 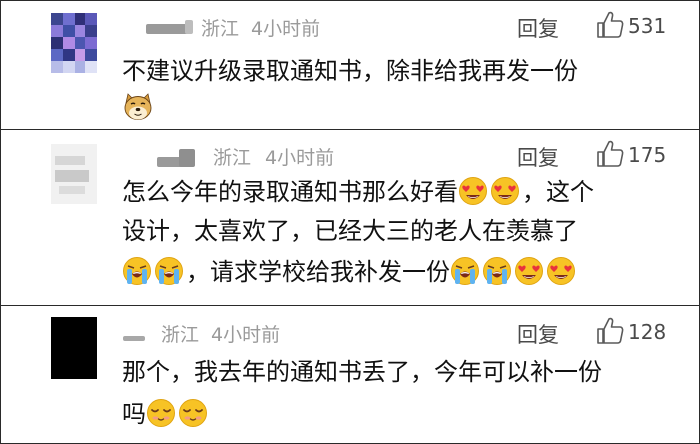 I want to click on comment-text-line: 吗, so click(x=166, y=413).